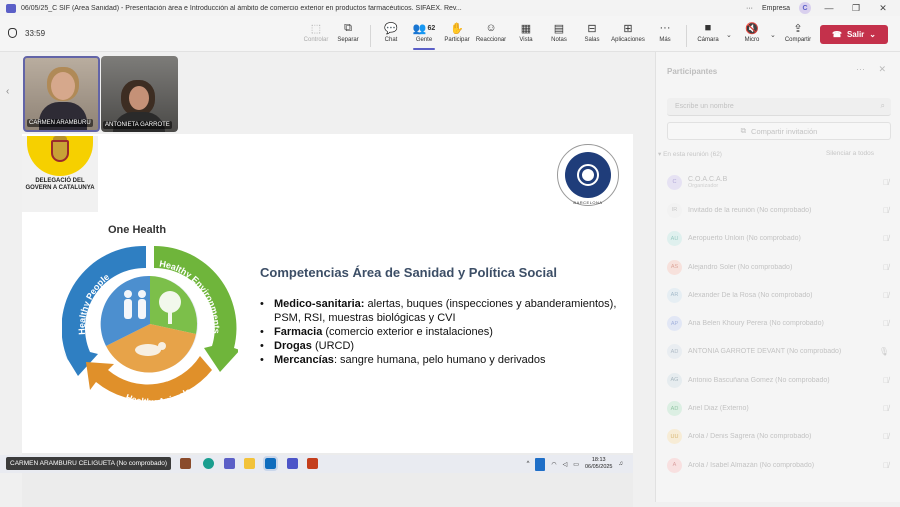 This screenshot has height=507, width=900. What do you see at coordinates (779, 267) in the screenshot?
I see `participant-row: AS Alejandro Soler (No comprobado) 🎙̸` at bounding box center [779, 267].